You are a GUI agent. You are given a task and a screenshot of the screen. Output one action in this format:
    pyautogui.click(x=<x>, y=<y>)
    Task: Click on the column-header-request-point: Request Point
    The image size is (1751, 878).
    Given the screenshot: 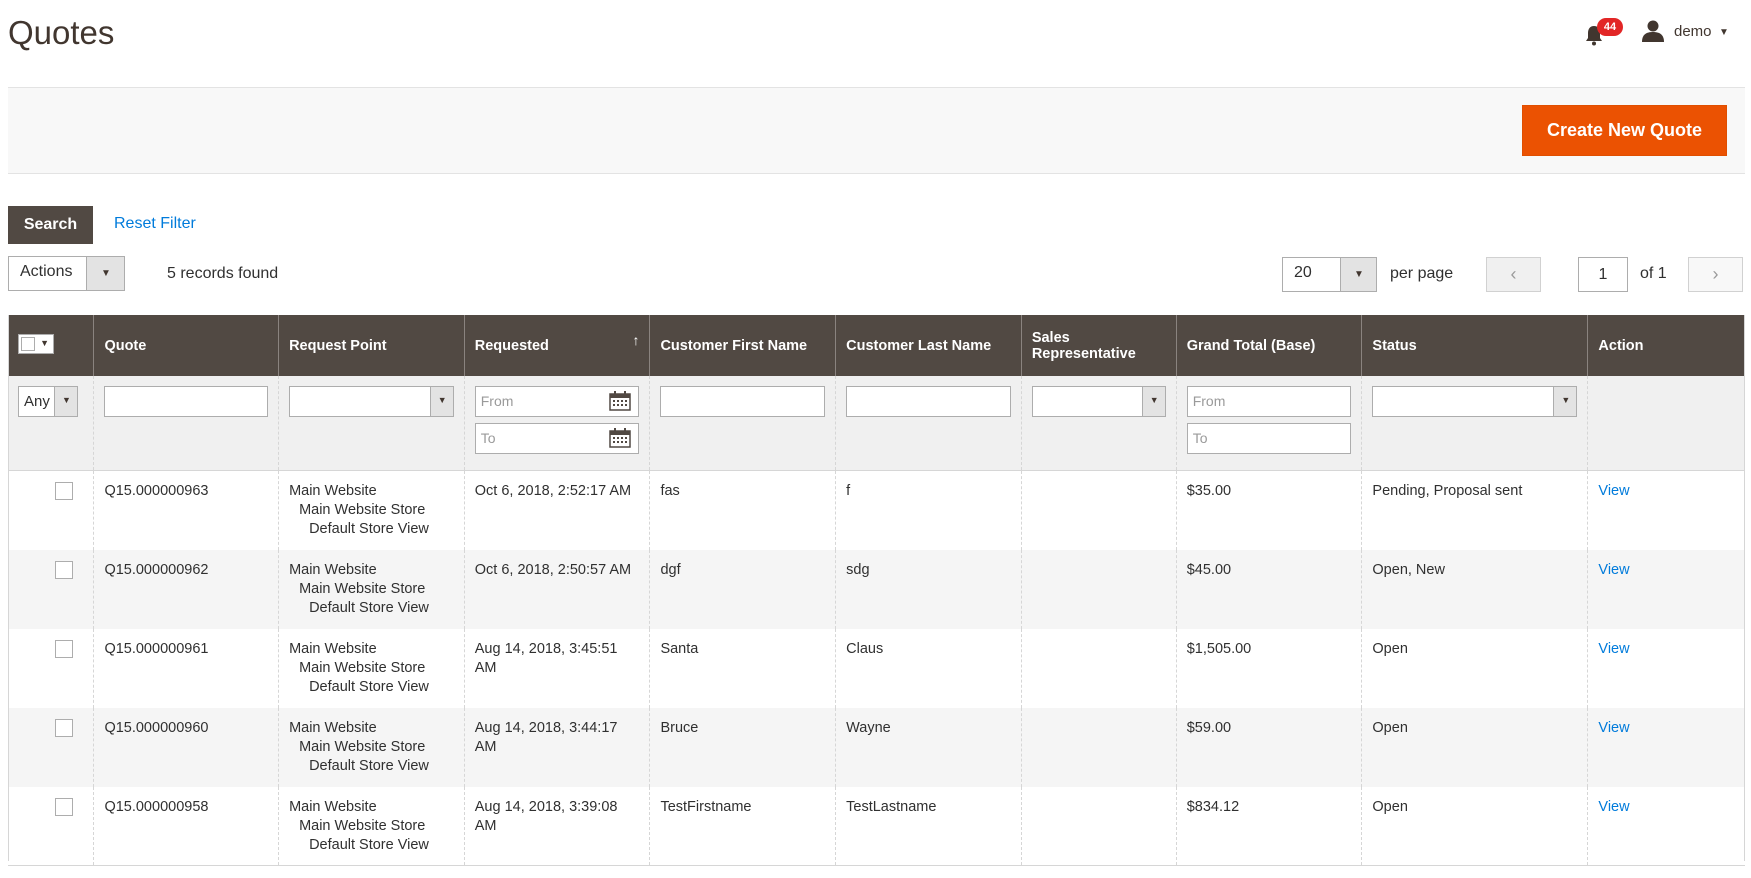 What is the action you would take?
    pyautogui.click(x=371, y=345)
    